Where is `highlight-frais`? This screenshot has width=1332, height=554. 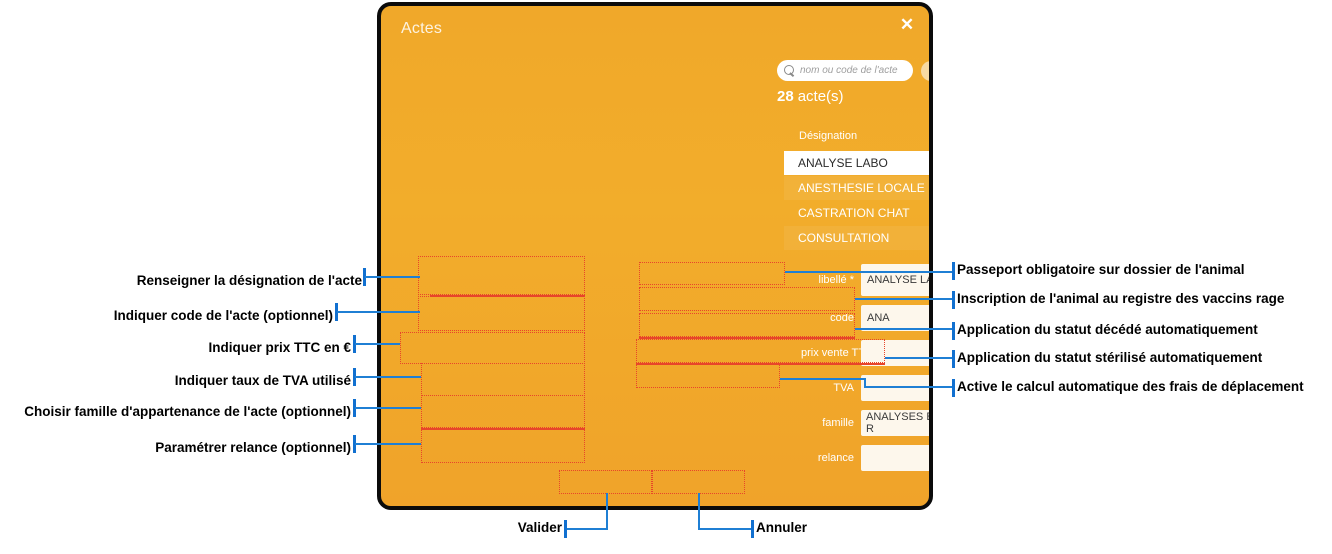 highlight-frais is located at coordinates (708, 376).